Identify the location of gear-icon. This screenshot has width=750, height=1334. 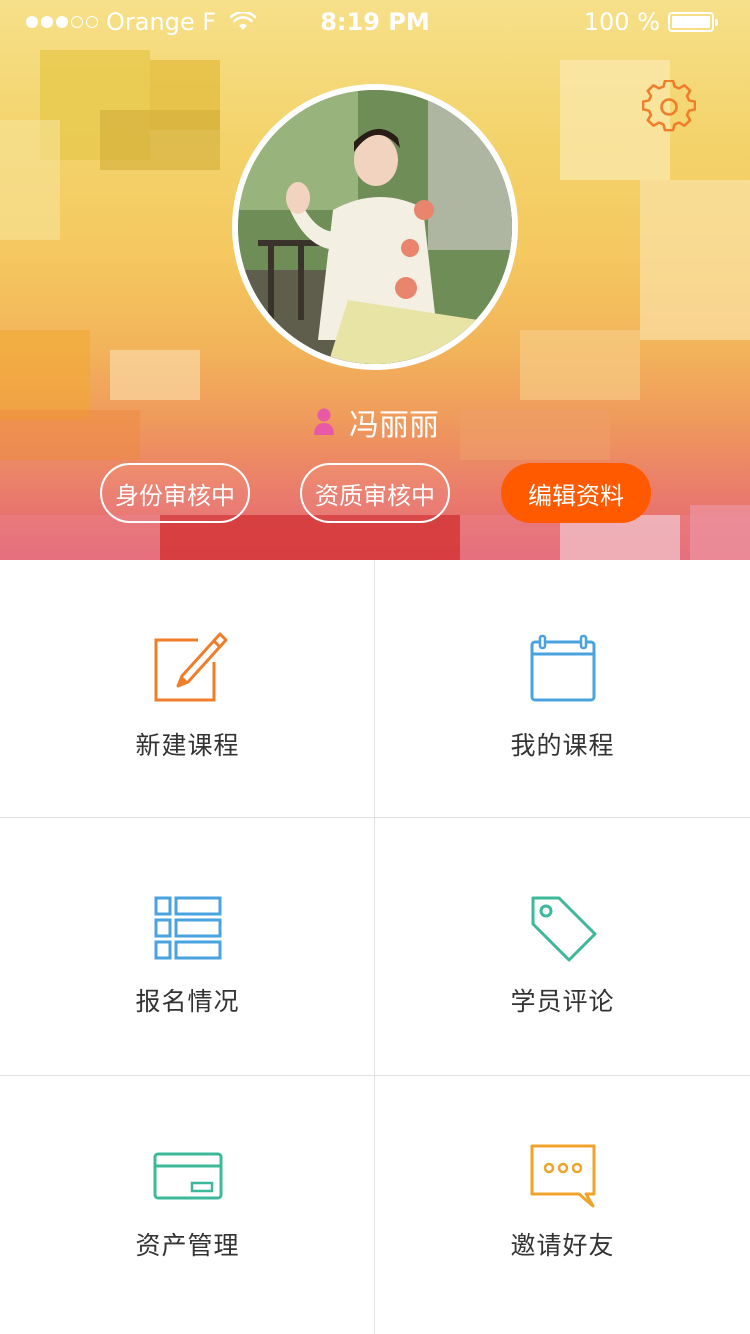
(669, 107).